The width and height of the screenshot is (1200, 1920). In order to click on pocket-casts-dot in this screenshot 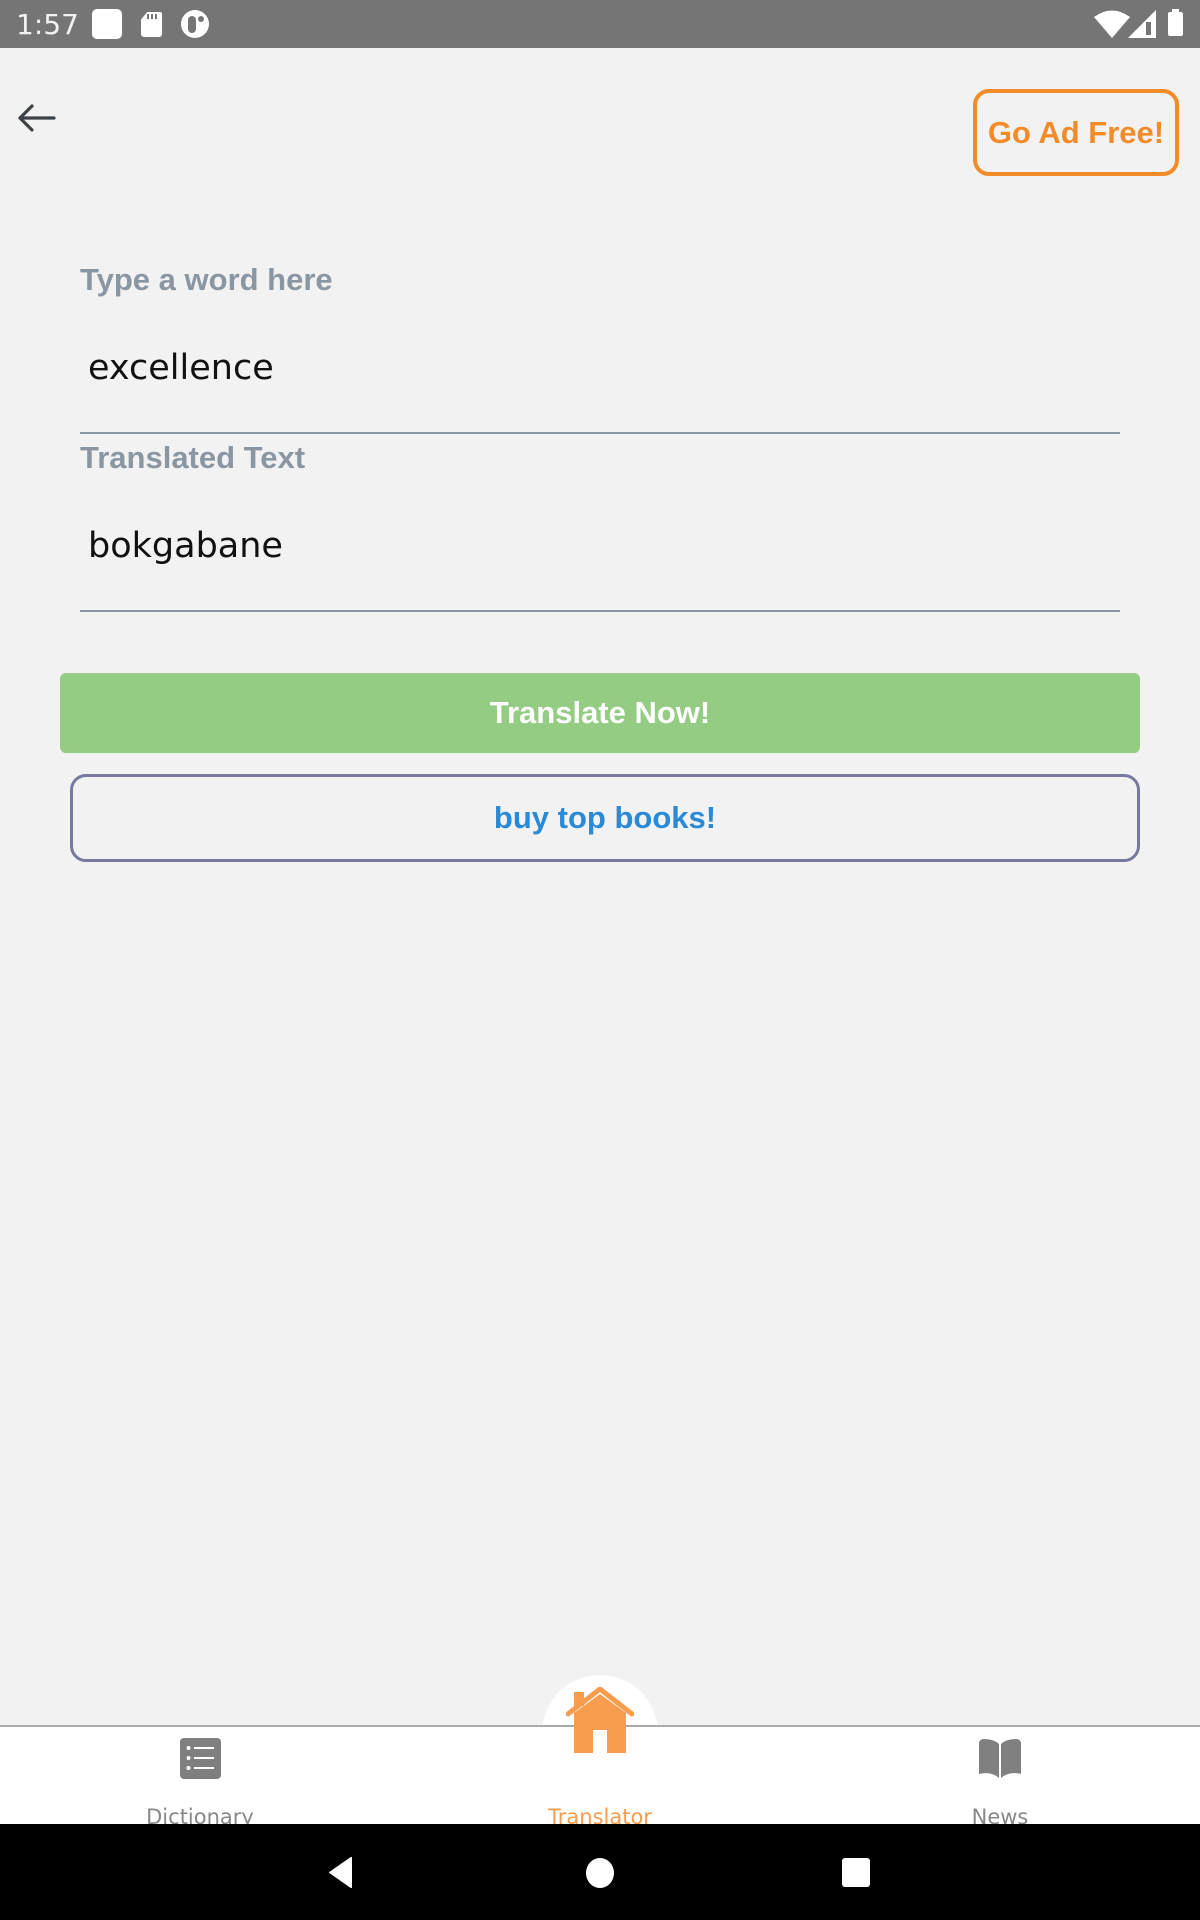, I will do `click(201, 19)`.